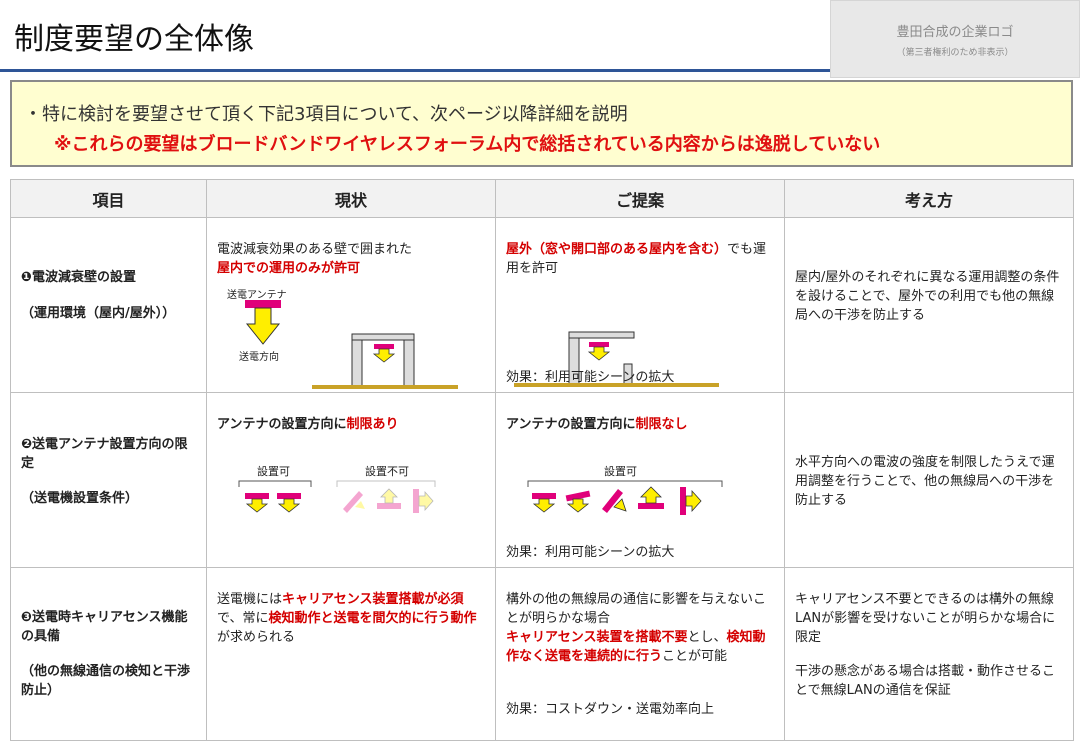  Describe the element at coordinates (315, 259) in the screenshot. I see `current-text: 電波減衰効果のある壁で囲まれた 屋内での運用のみが許可` at that location.